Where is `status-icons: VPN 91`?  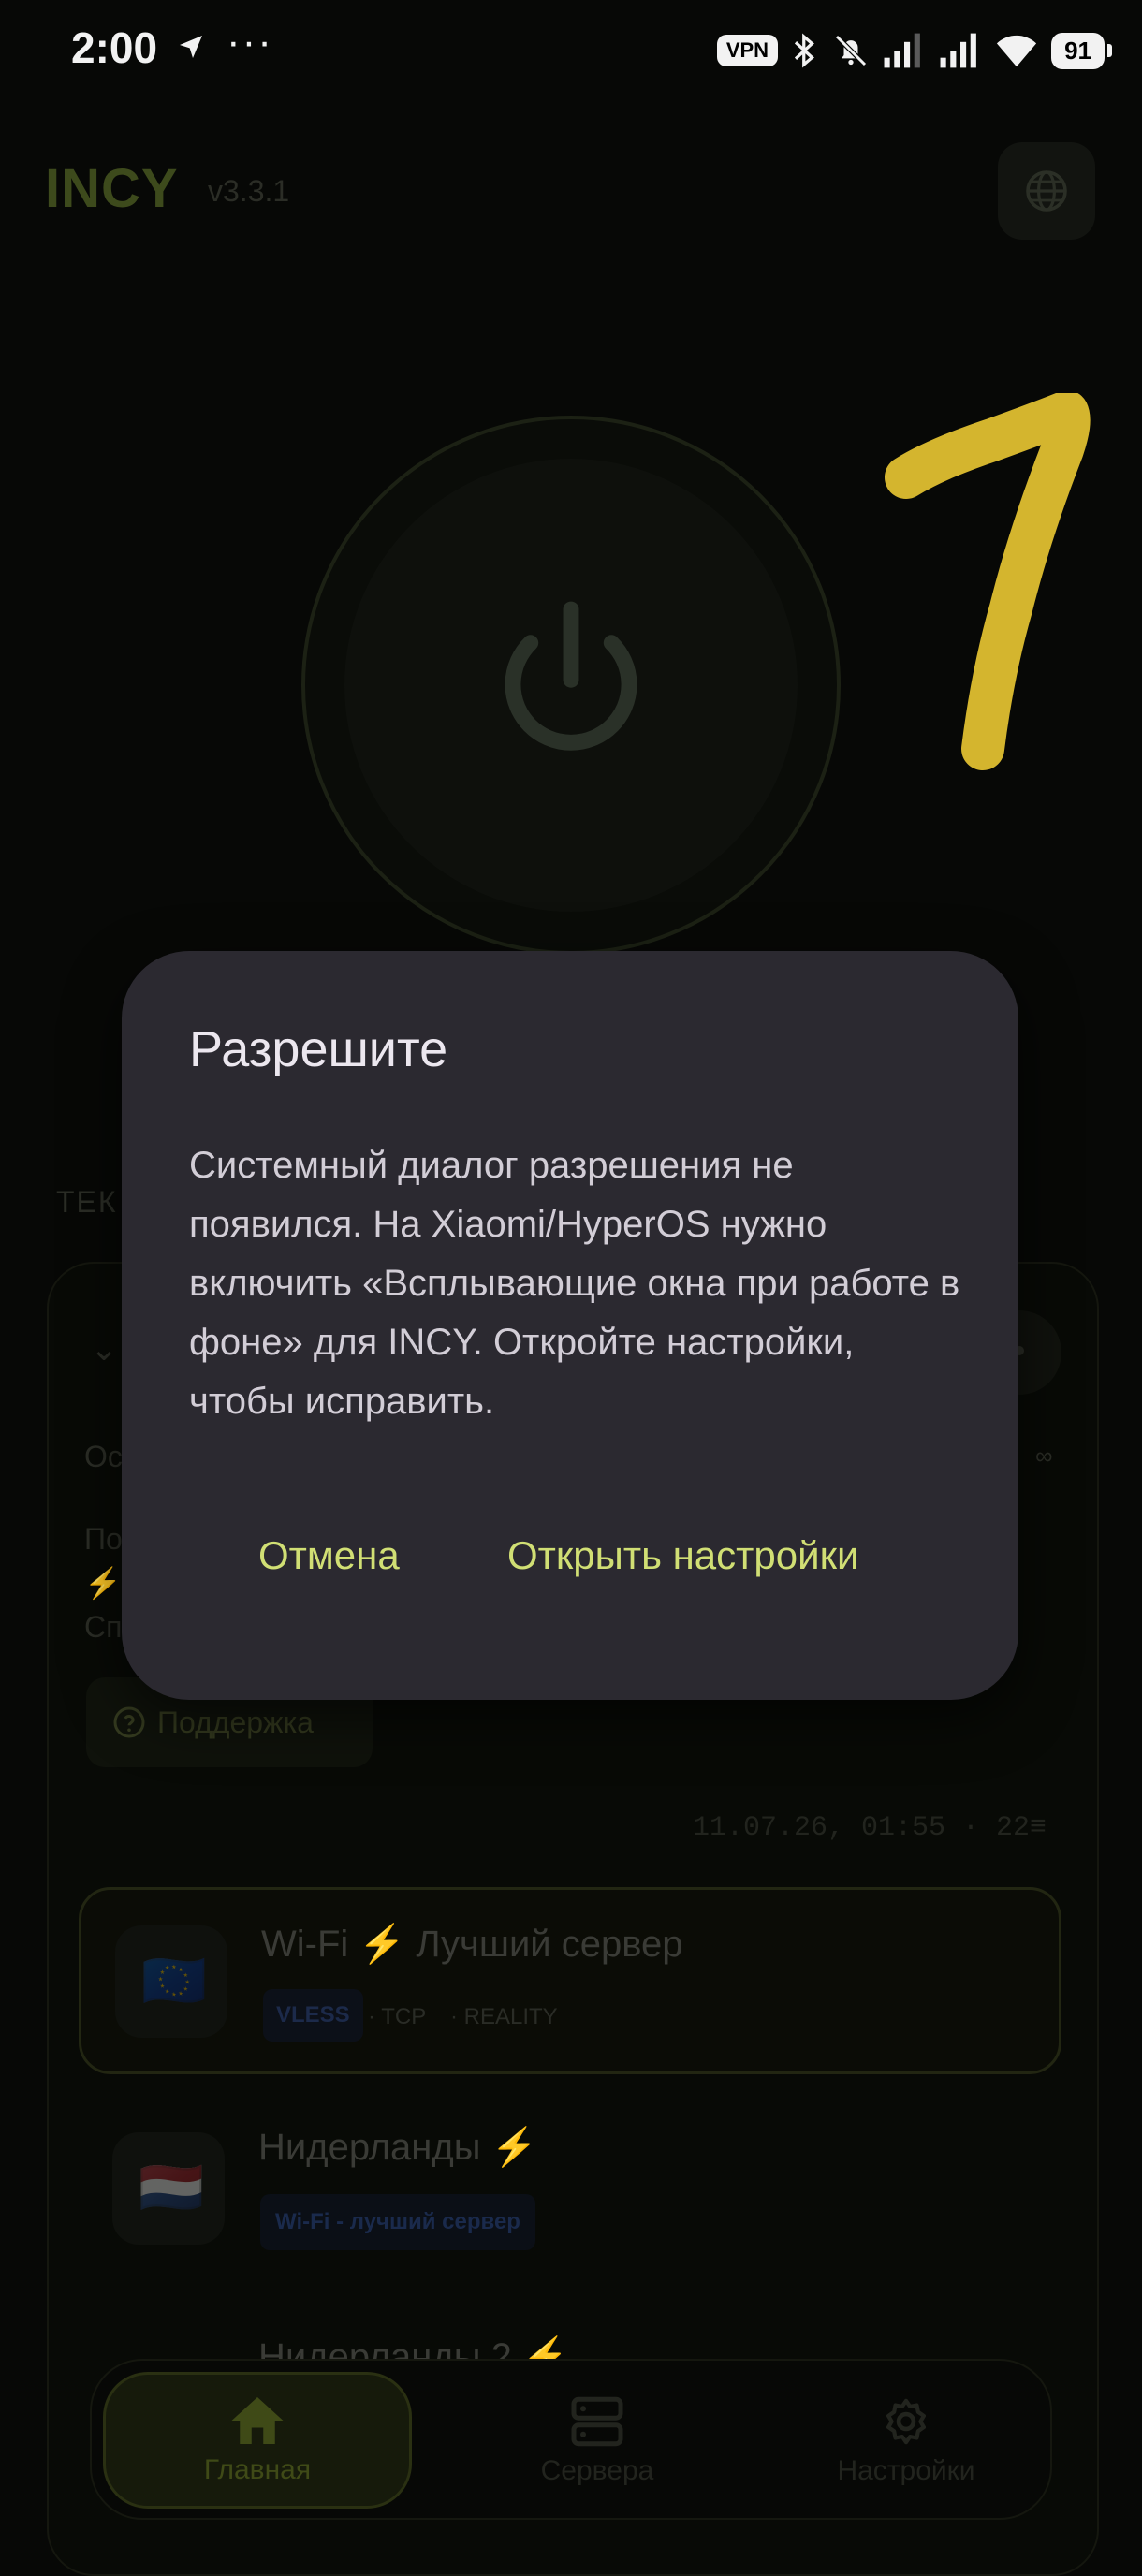
status-icons: VPN 91 is located at coordinates (914, 50).